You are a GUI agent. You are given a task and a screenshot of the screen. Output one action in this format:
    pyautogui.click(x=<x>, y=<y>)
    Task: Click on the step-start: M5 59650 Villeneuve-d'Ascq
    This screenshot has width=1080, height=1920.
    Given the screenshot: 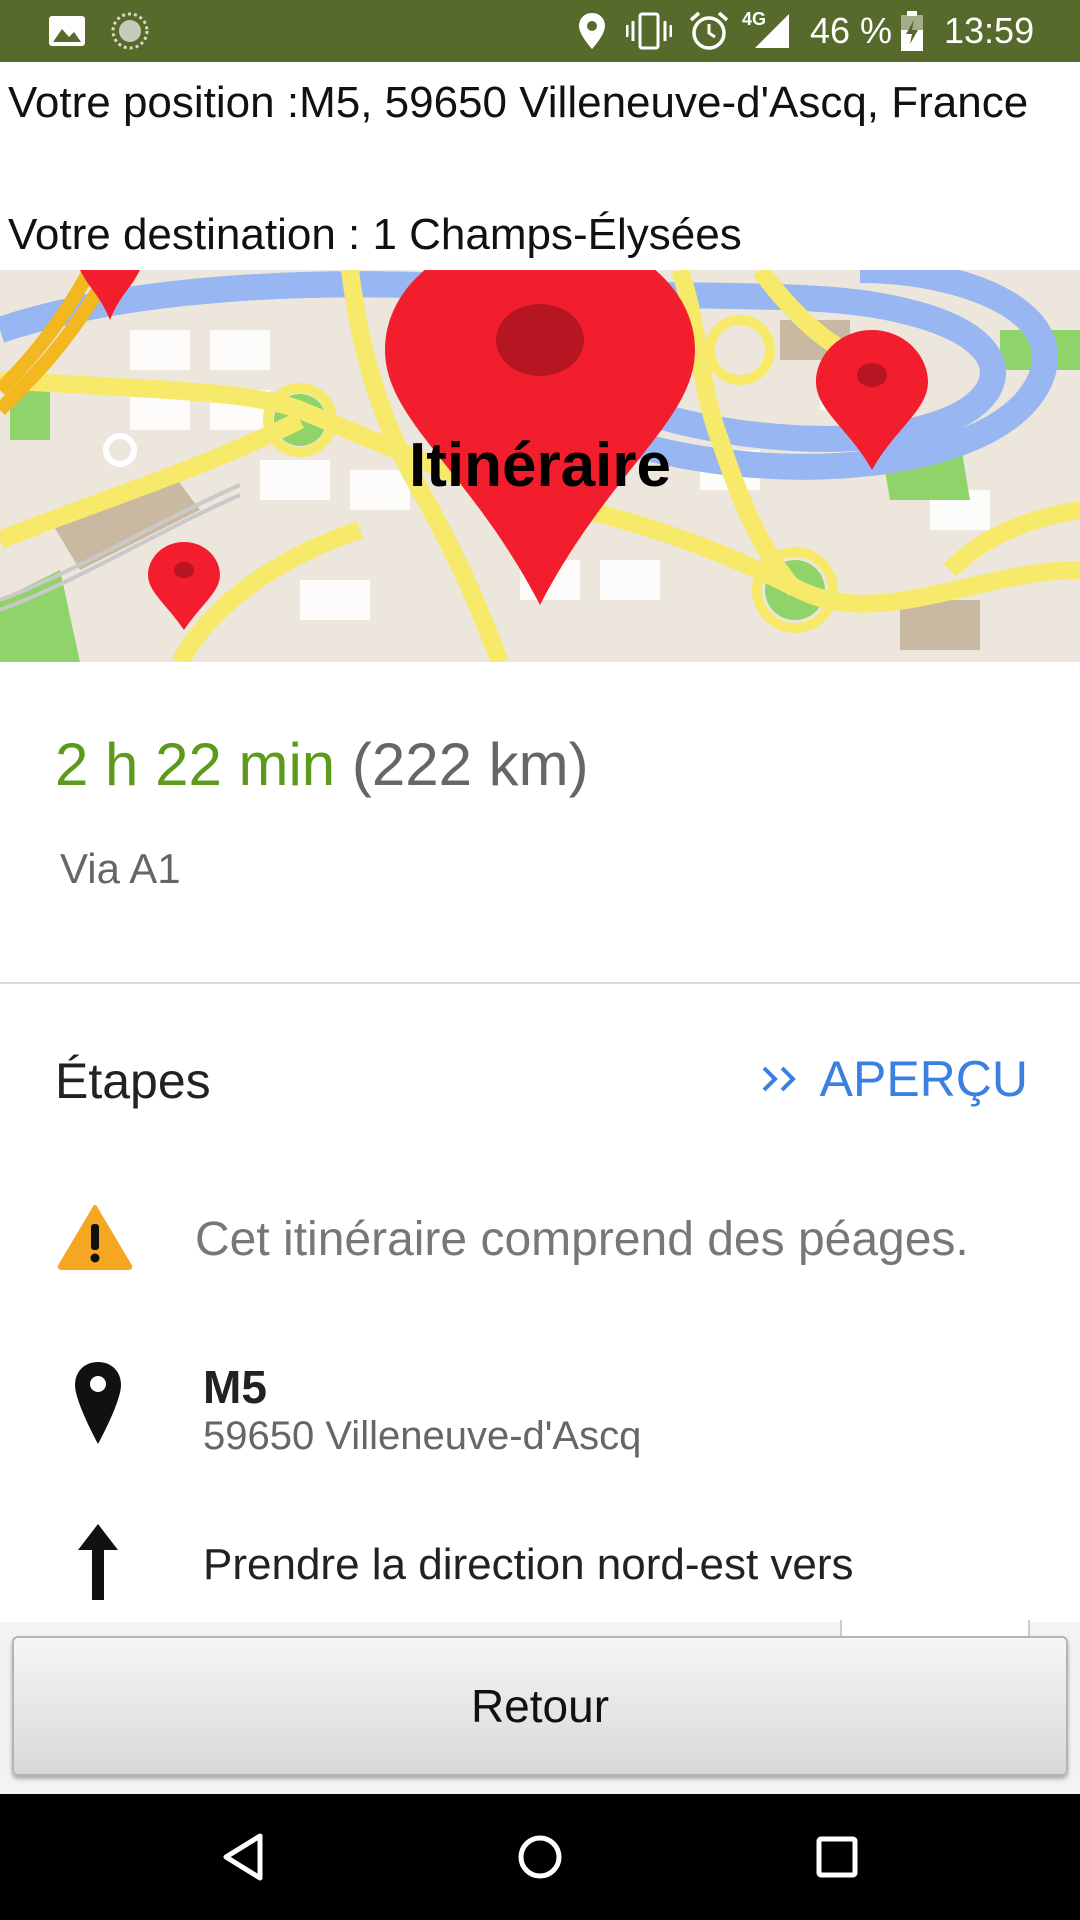 What is the action you would take?
    pyautogui.click(x=570, y=1420)
    